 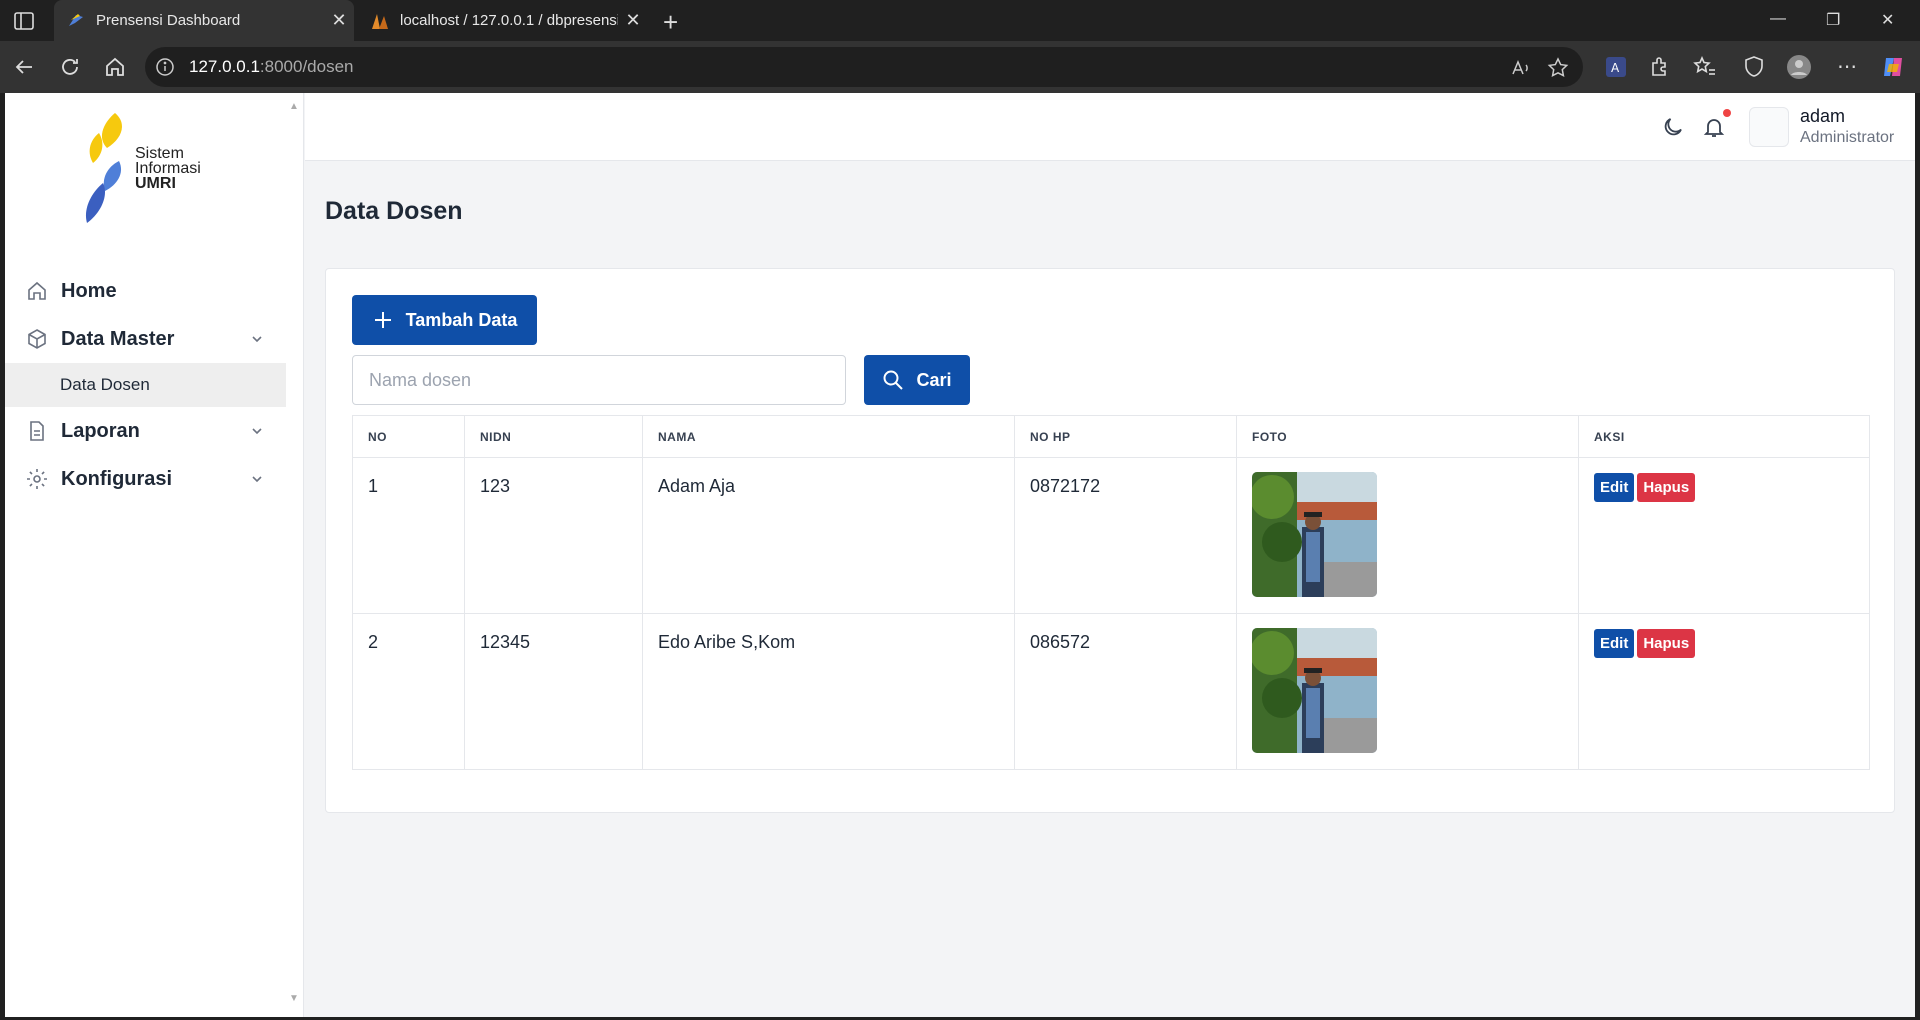 I want to click on logo-text-line3: UMRI, so click(x=155, y=183).